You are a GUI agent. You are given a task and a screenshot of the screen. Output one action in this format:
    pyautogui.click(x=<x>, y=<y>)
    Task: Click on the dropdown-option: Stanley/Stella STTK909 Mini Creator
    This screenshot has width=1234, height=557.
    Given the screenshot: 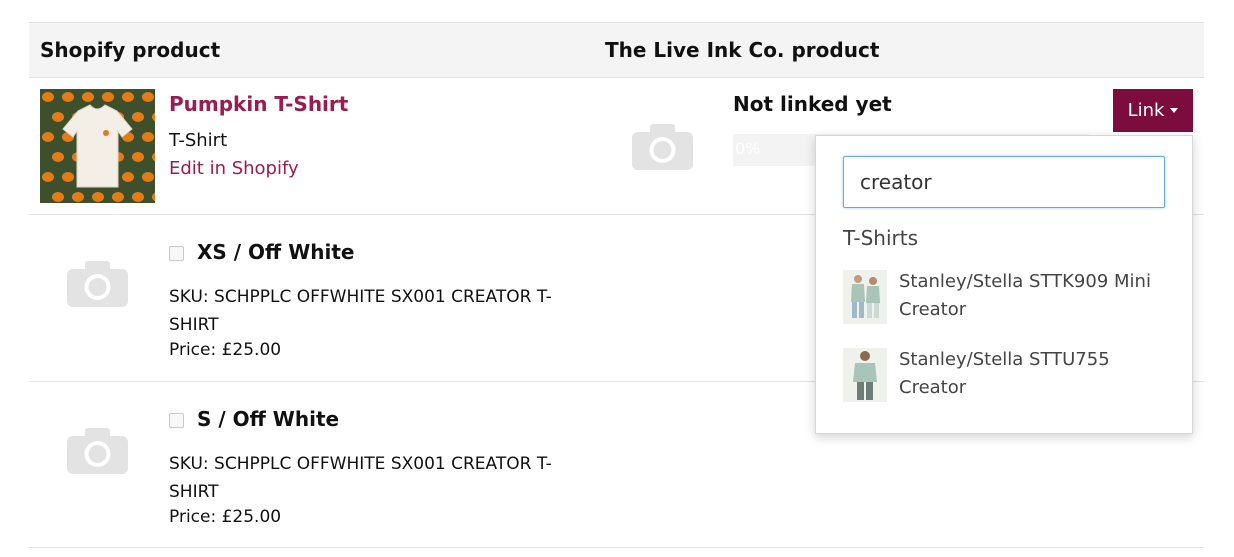 What is the action you would take?
    pyautogui.click(x=1008, y=298)
    